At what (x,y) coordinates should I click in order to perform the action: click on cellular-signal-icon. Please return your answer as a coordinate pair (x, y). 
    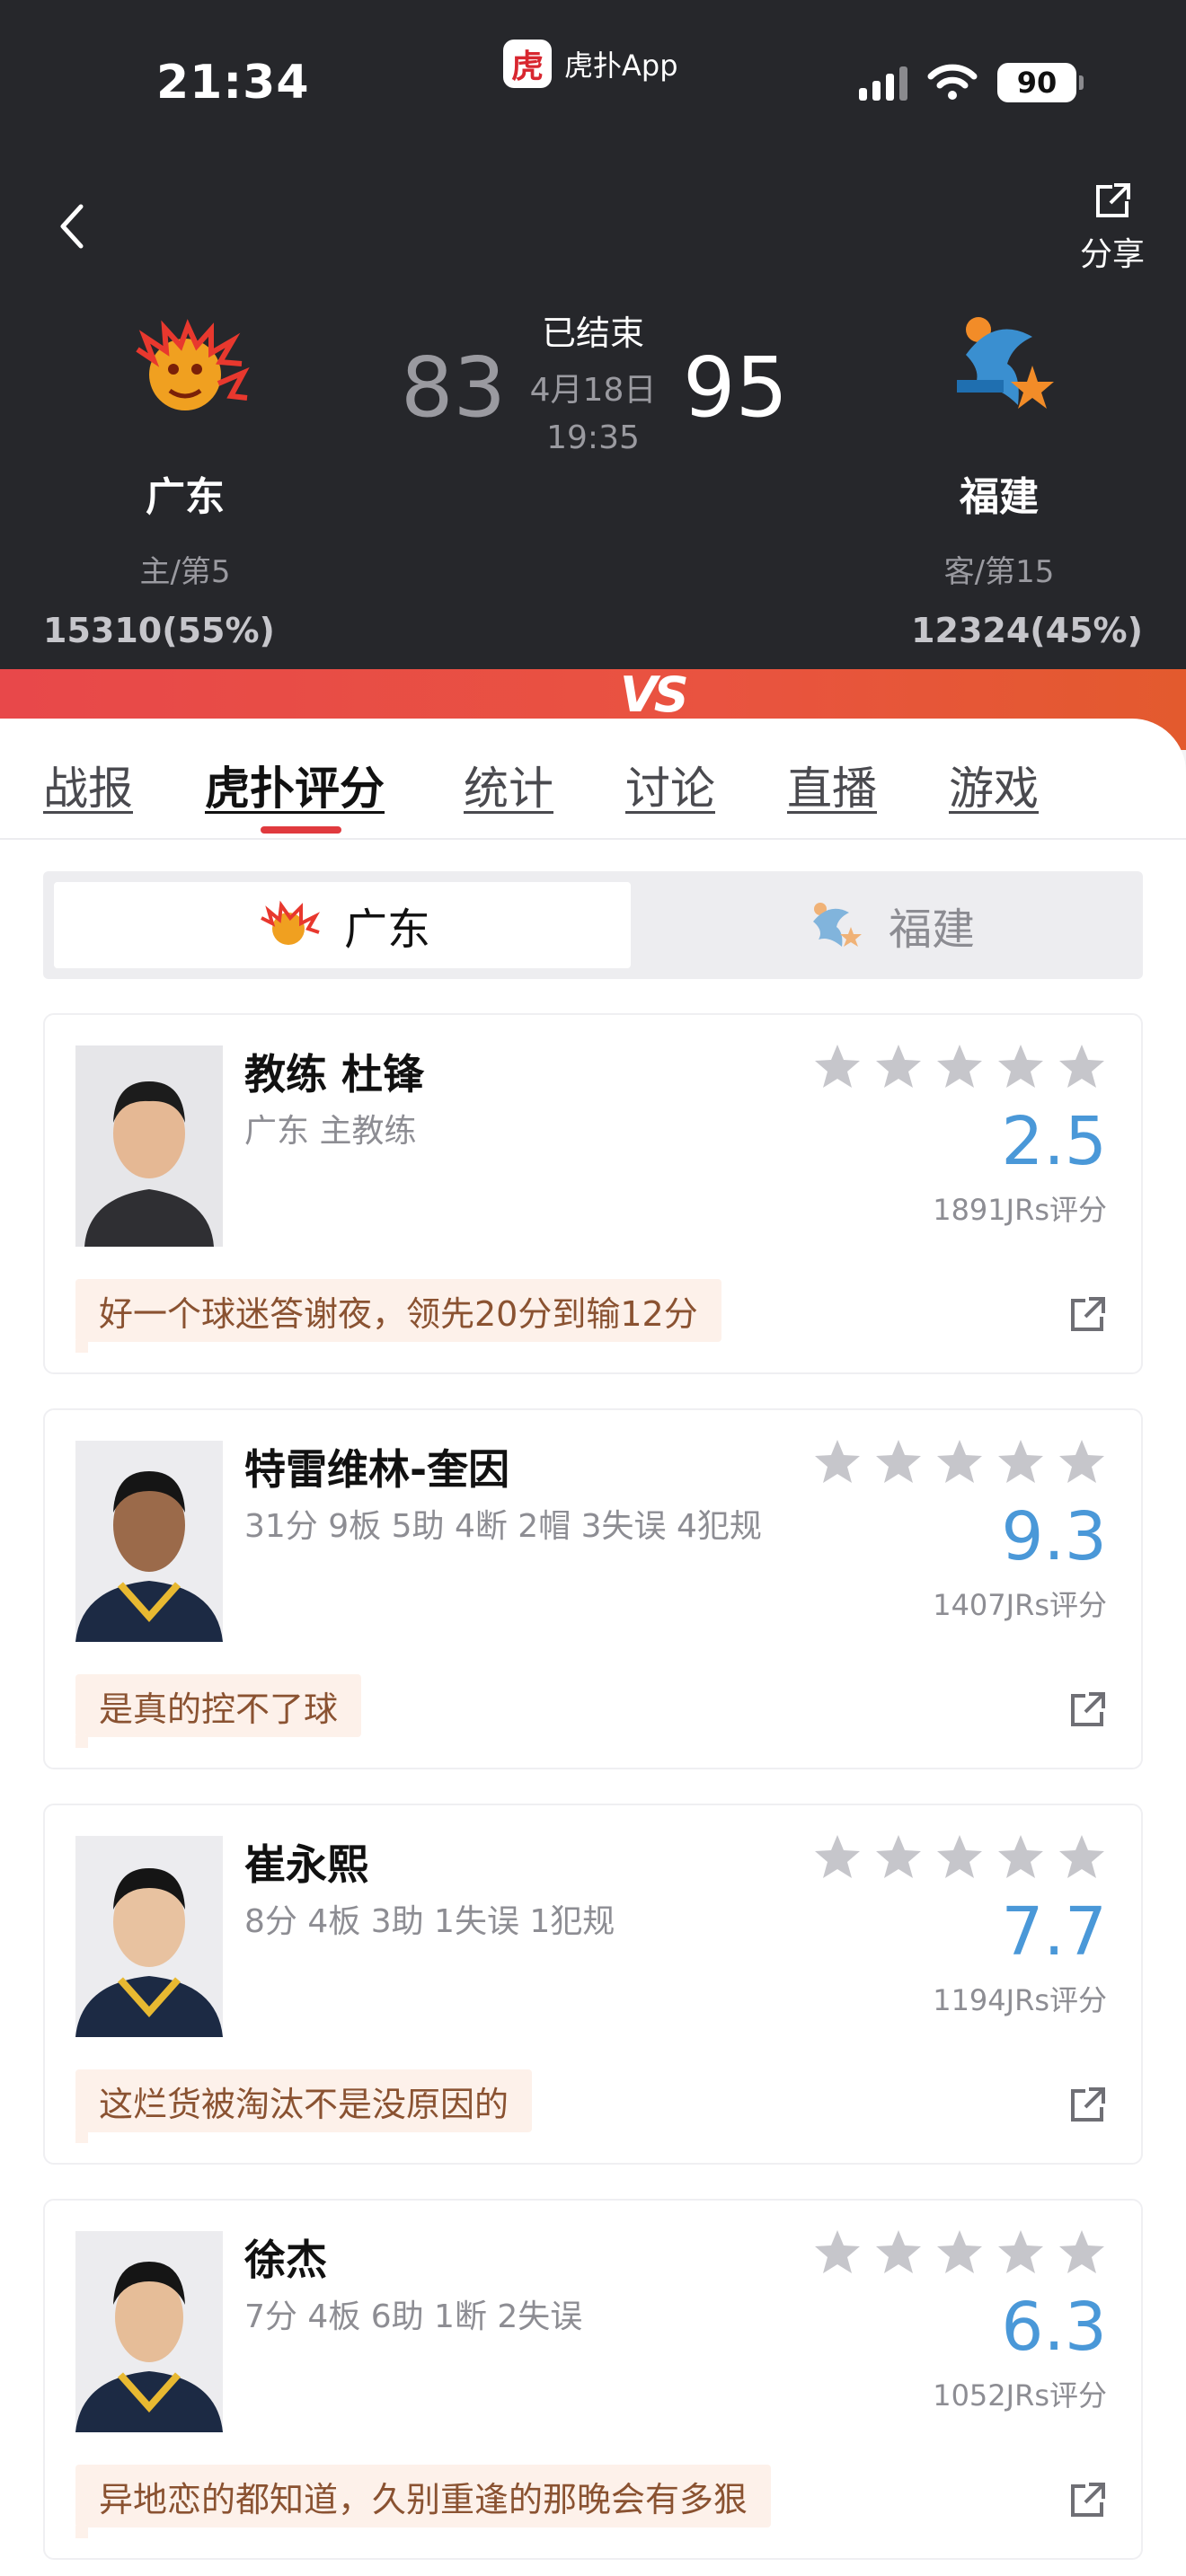
    Looking at the image, I should click on (883, 83).